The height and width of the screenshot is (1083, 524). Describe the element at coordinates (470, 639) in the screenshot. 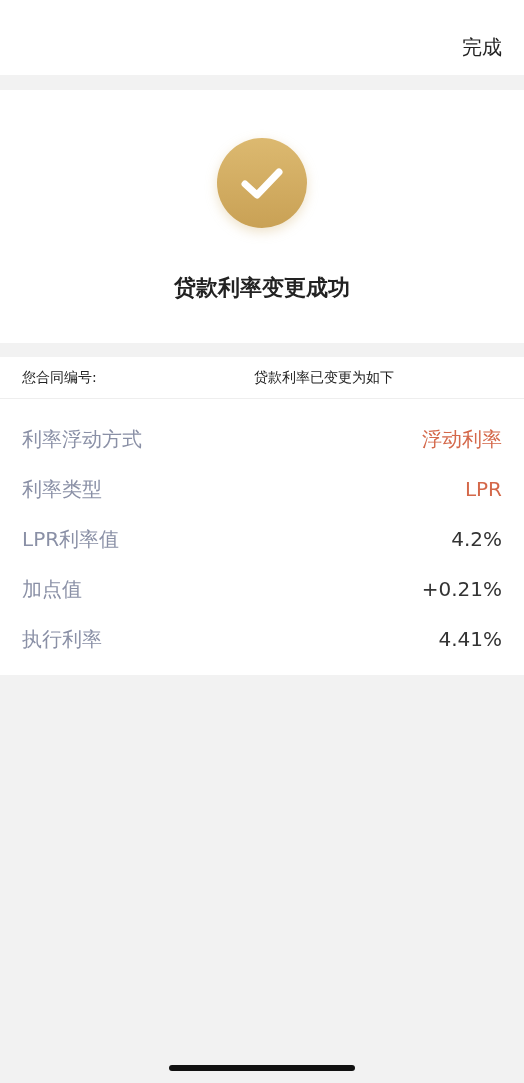

I see `field-value: 4.41%` at that location.